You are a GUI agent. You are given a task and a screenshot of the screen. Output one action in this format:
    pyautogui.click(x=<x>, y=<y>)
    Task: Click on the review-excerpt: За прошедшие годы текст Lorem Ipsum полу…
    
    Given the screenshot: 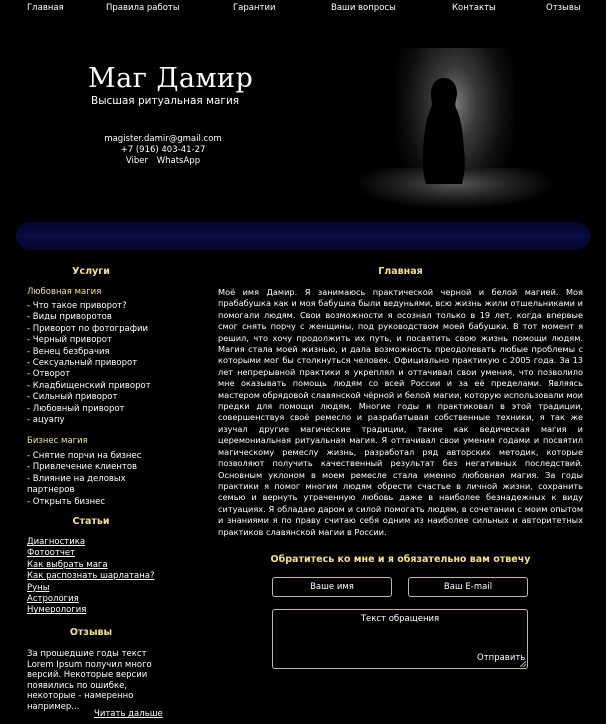 What is the action you would take?
    pyautogui.click(x=89, y=680)
    